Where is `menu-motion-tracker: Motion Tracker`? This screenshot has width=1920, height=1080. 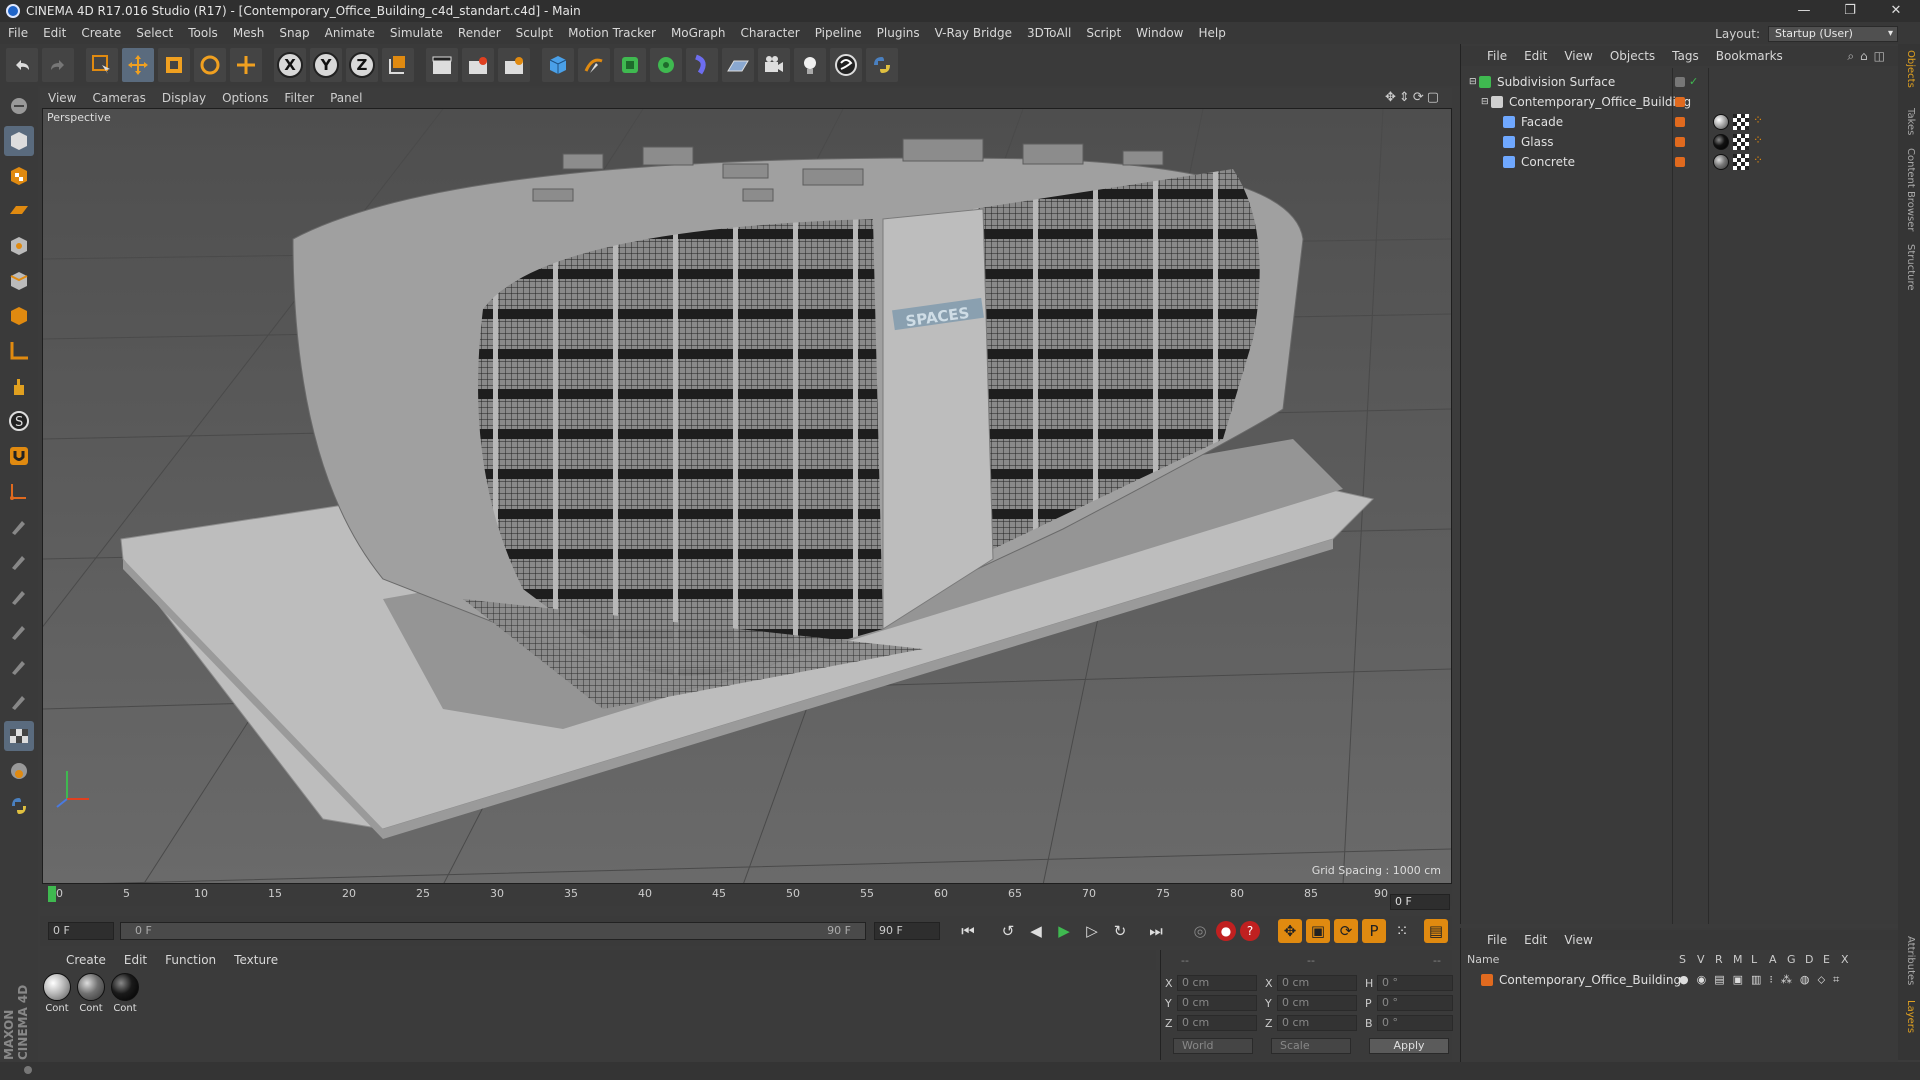 menu-motion-tracker: Motion Tracker is located at coordinates (612, 33).